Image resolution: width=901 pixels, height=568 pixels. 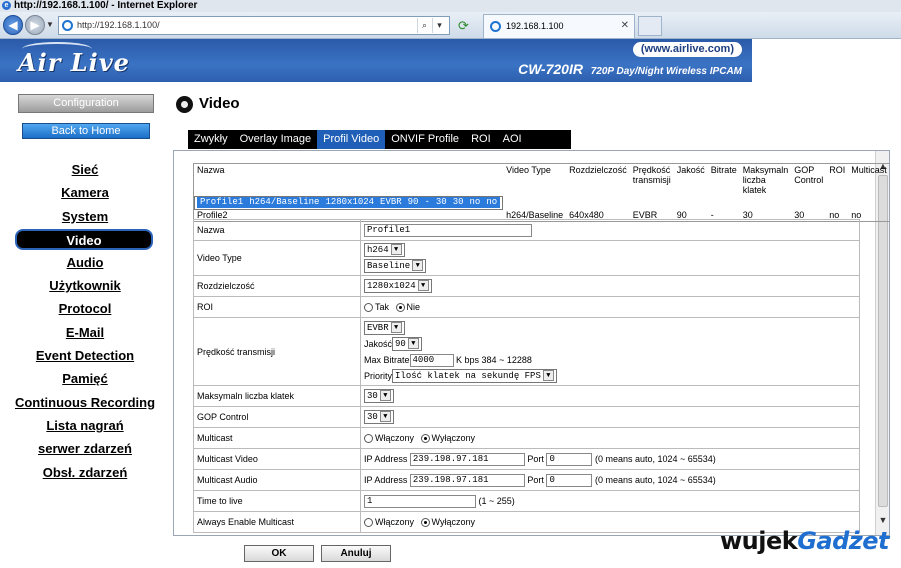 What do you see at coordinates (85, 448) in the screenshot?
I see `sidebar-item-serwer-zdarzen: serwer zdarzeń` at bounding box center [85, 448].